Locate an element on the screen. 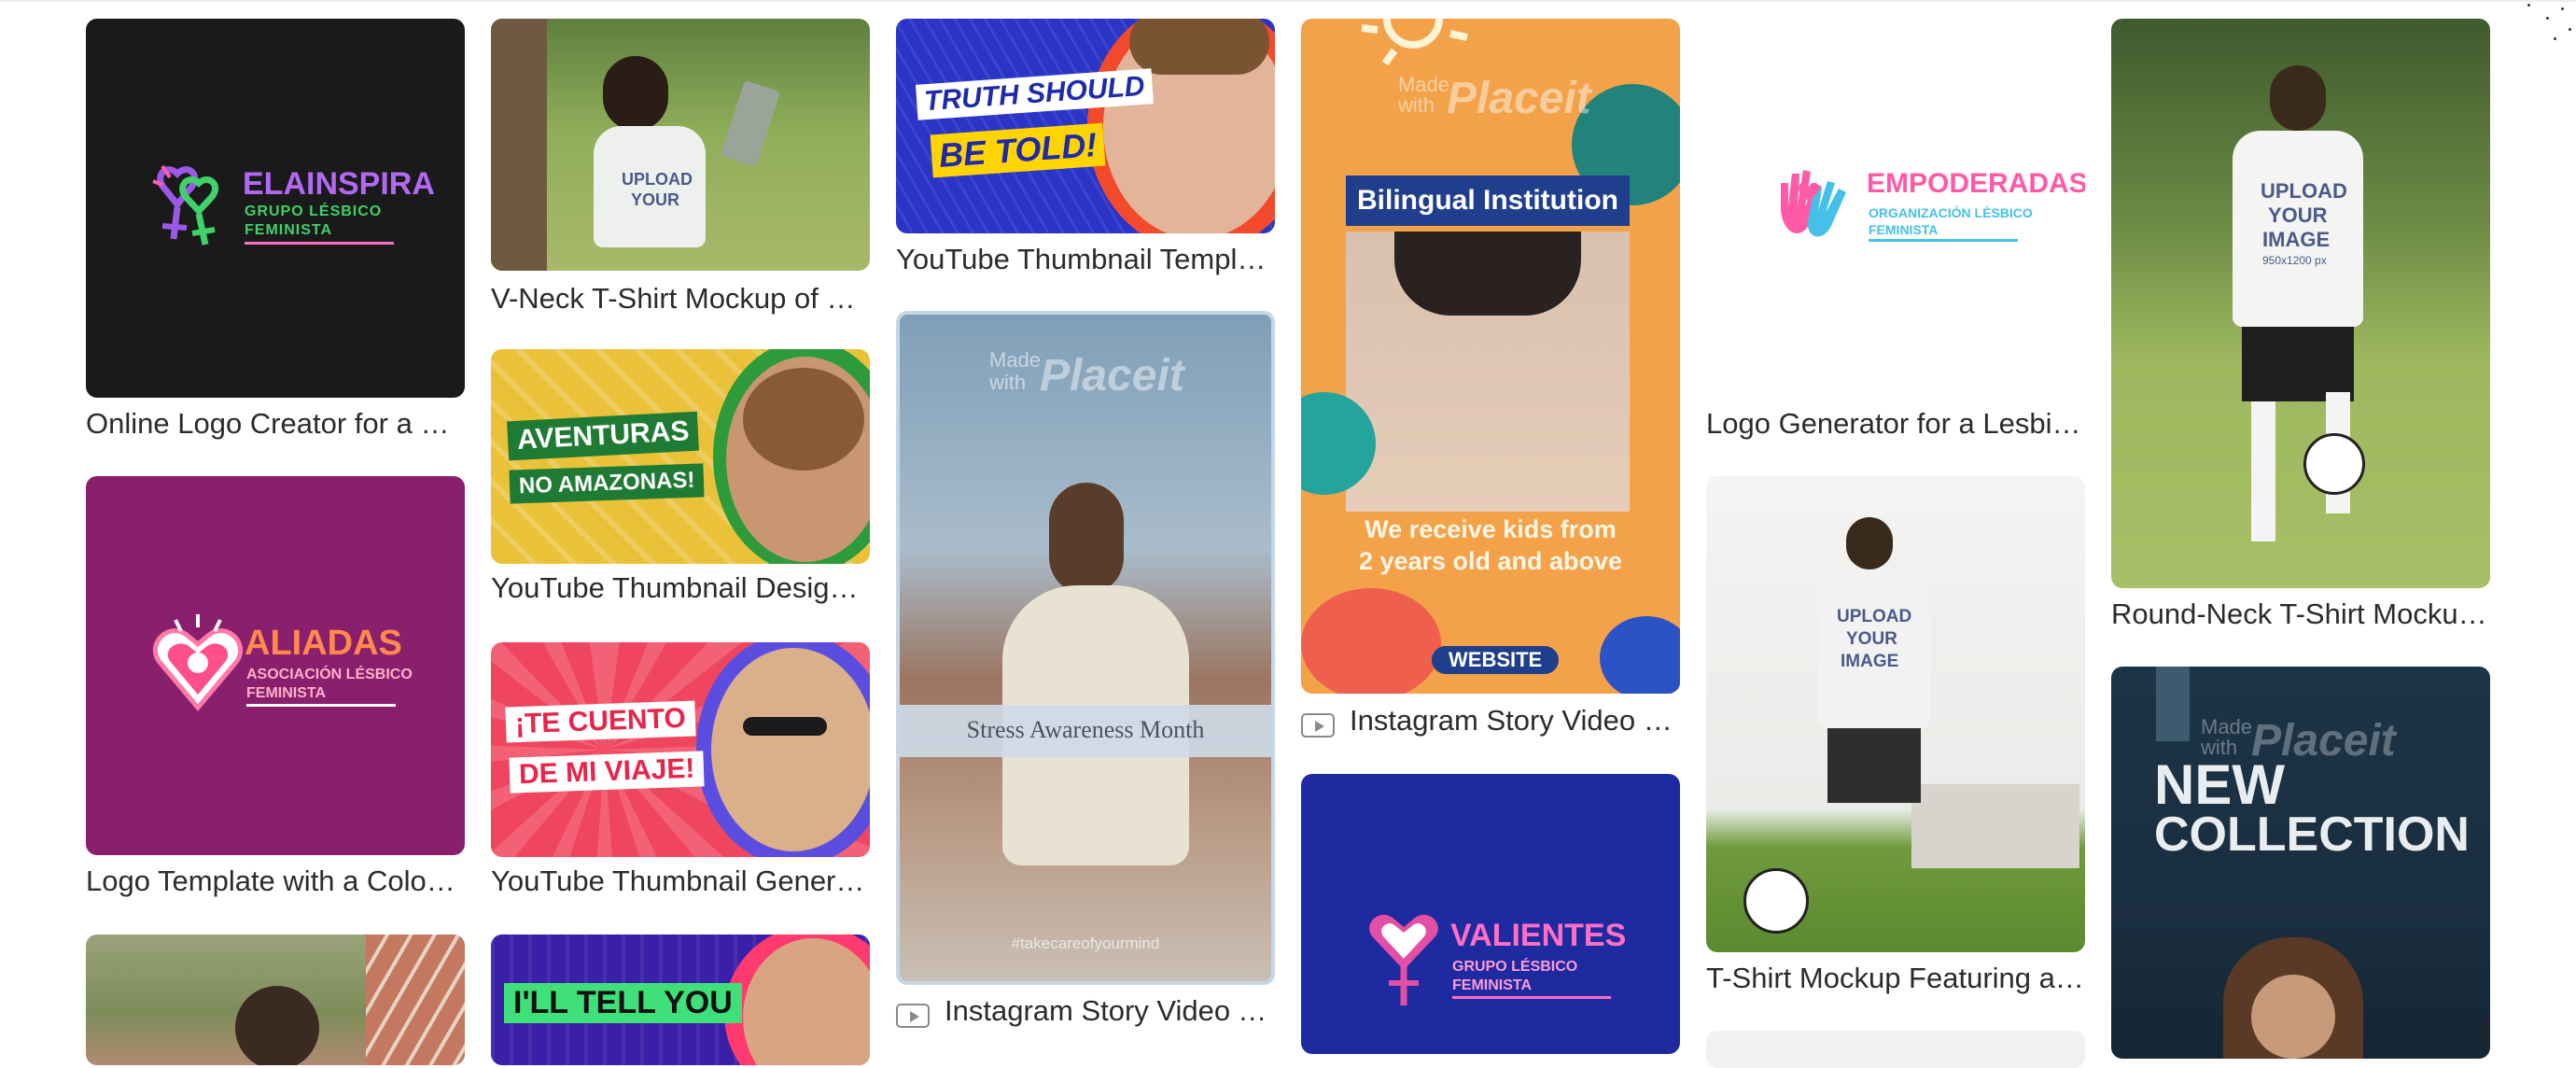  website-button: WEBSITE is located at coordinates (1496, 660).